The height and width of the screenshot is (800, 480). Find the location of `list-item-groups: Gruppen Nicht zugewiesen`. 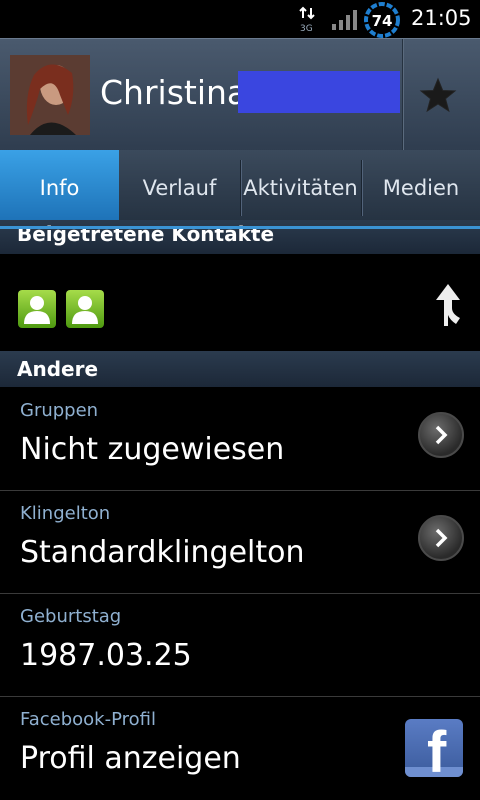

list-item-groups: Gruppen Nicht zugewiesen is located at coordinates (240, 439).